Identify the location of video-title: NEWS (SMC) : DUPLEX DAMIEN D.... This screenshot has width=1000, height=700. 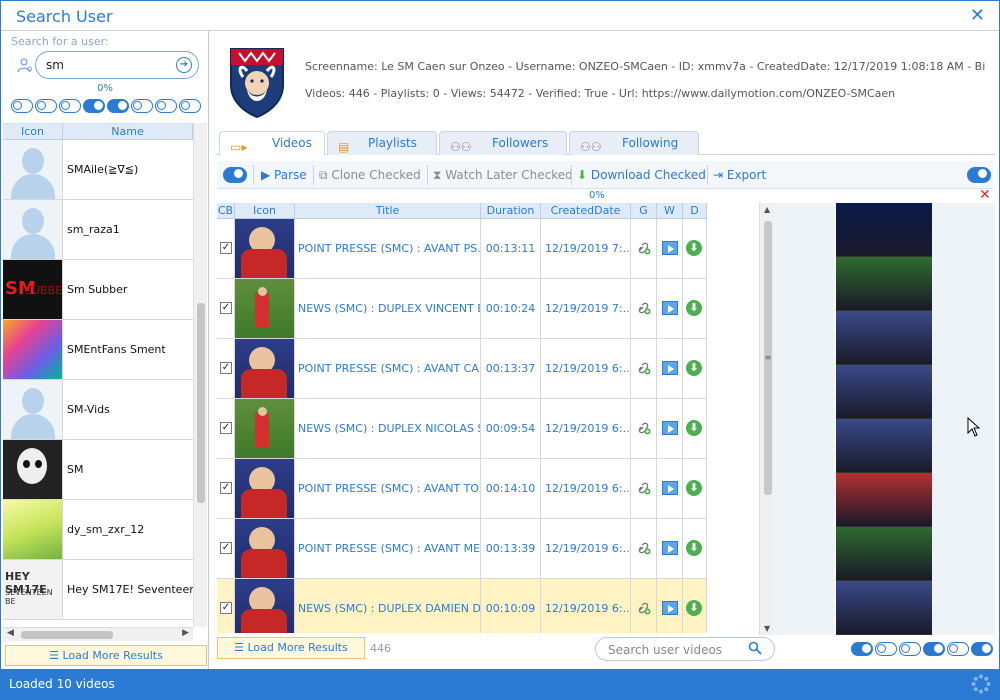
(388, 606).